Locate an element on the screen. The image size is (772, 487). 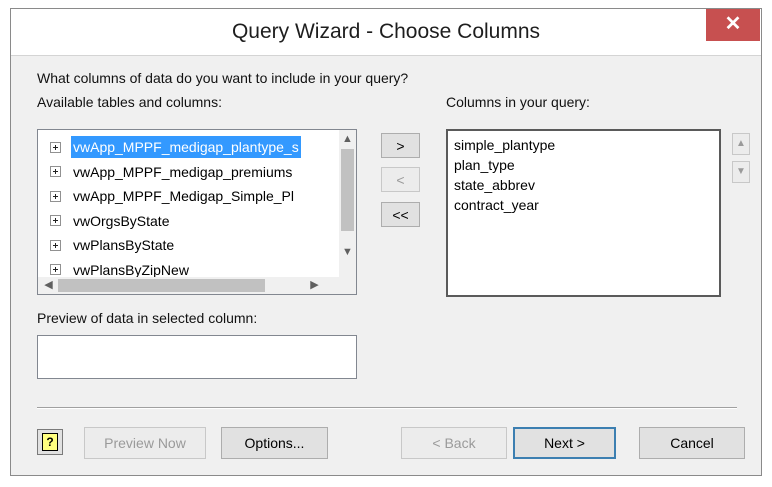
horizontal-scroll-thumb is located at coordinates (161, 285).